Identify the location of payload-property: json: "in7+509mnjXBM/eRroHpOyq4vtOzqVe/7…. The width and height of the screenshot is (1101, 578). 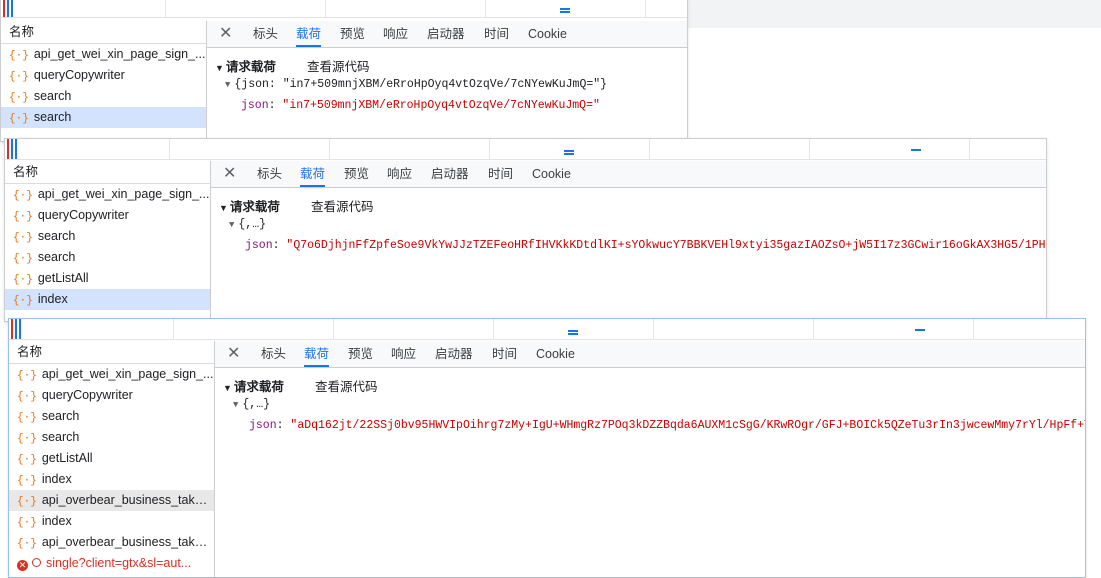
(420, 105).